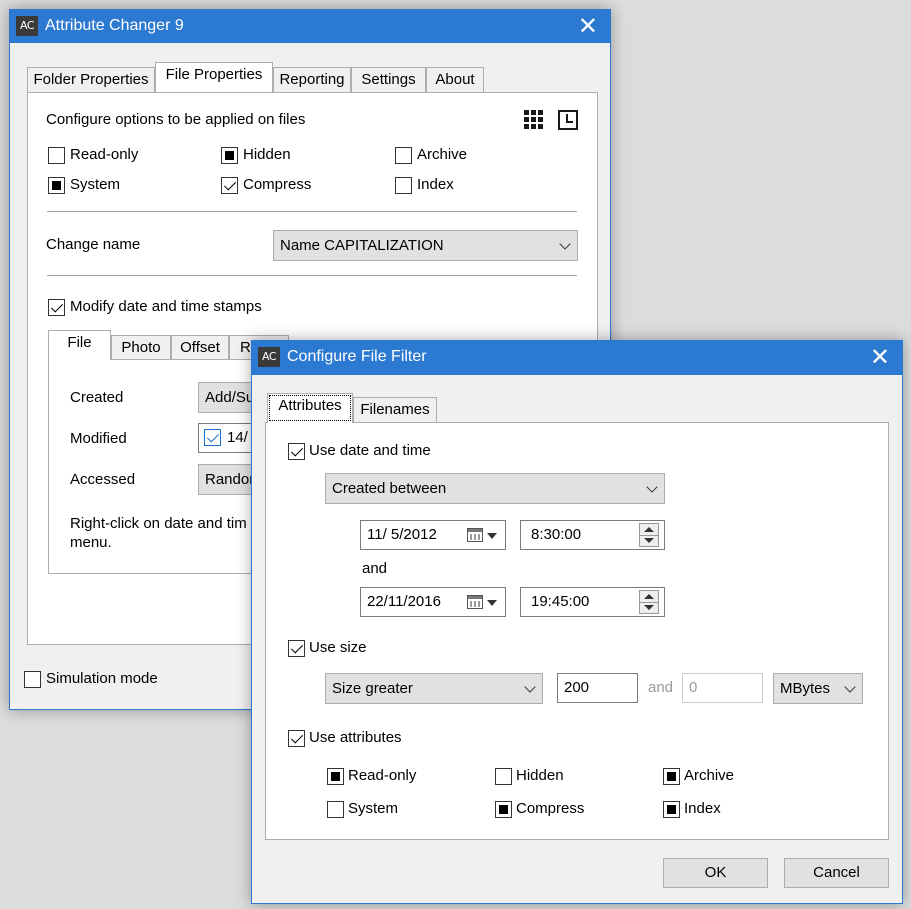 This screenshot has width=911, height=909. What do you see at coordinates (597, 688) in the screenshot?
I see `size-value-input: 200` at bounding box center [597, 688].